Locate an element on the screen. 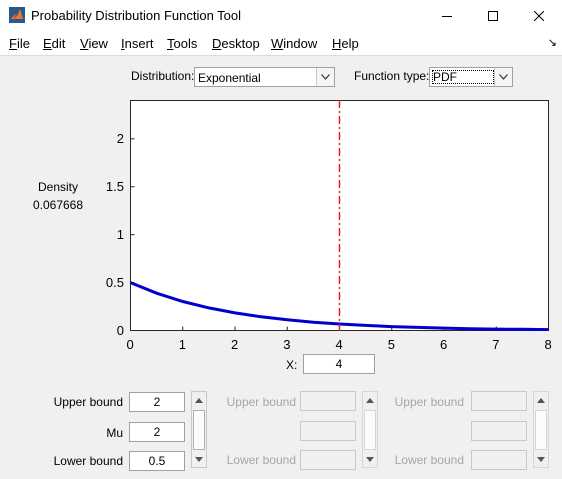  menu-desktop: Desktop is located at coordinates (236, 43).